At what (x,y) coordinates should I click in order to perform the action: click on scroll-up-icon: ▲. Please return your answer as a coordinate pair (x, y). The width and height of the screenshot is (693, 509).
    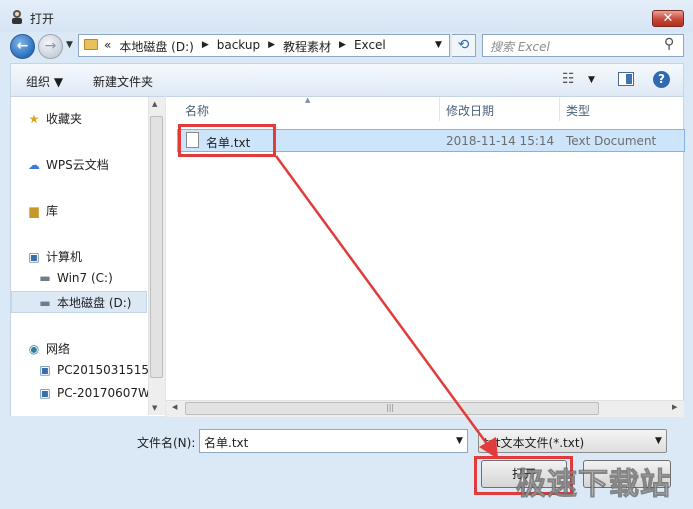
    Looking at the image, I should click on (154, 104).